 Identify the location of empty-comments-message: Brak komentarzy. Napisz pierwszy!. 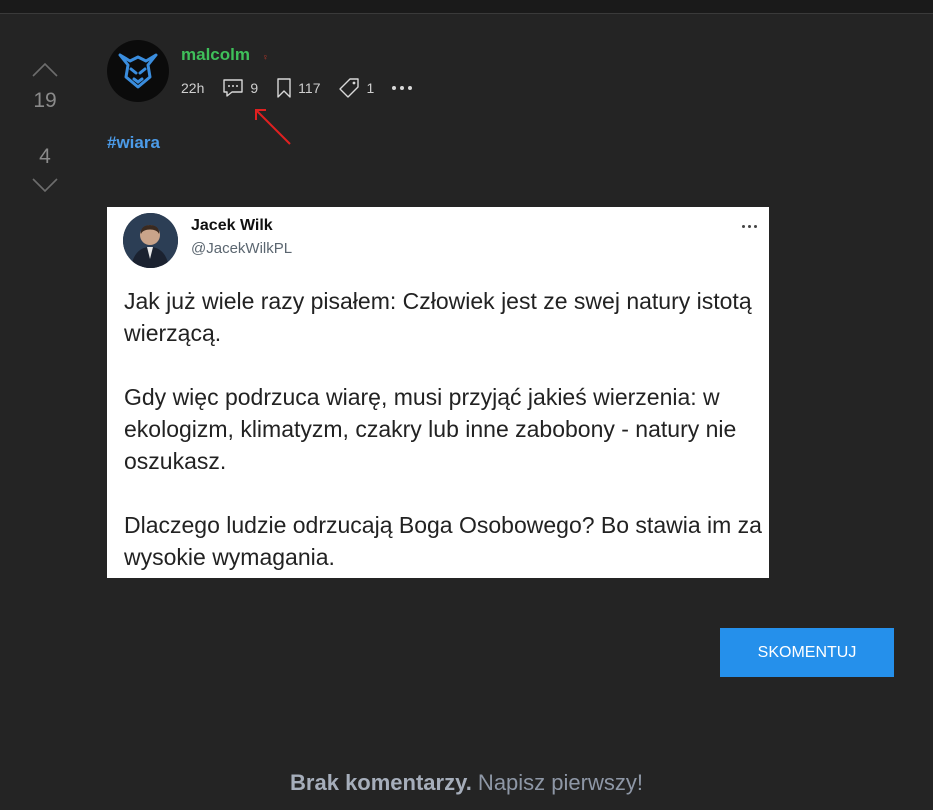
(466, 783).